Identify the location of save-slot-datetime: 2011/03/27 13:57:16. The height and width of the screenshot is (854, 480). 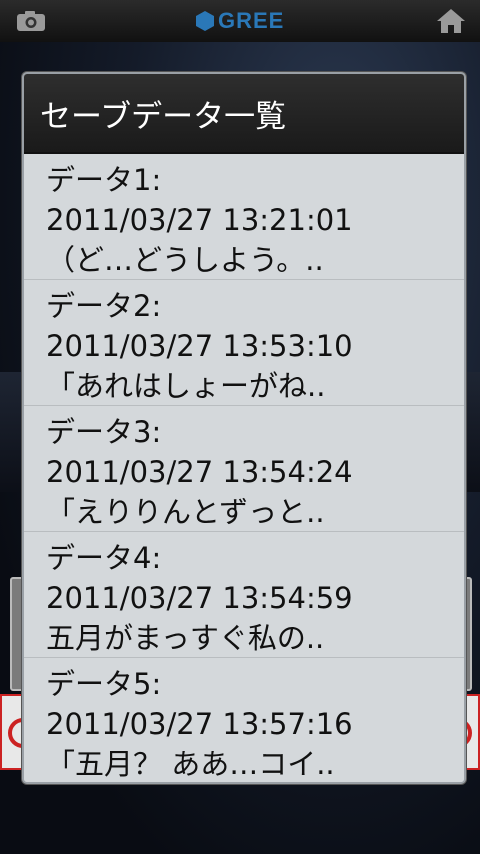
(199, 724).